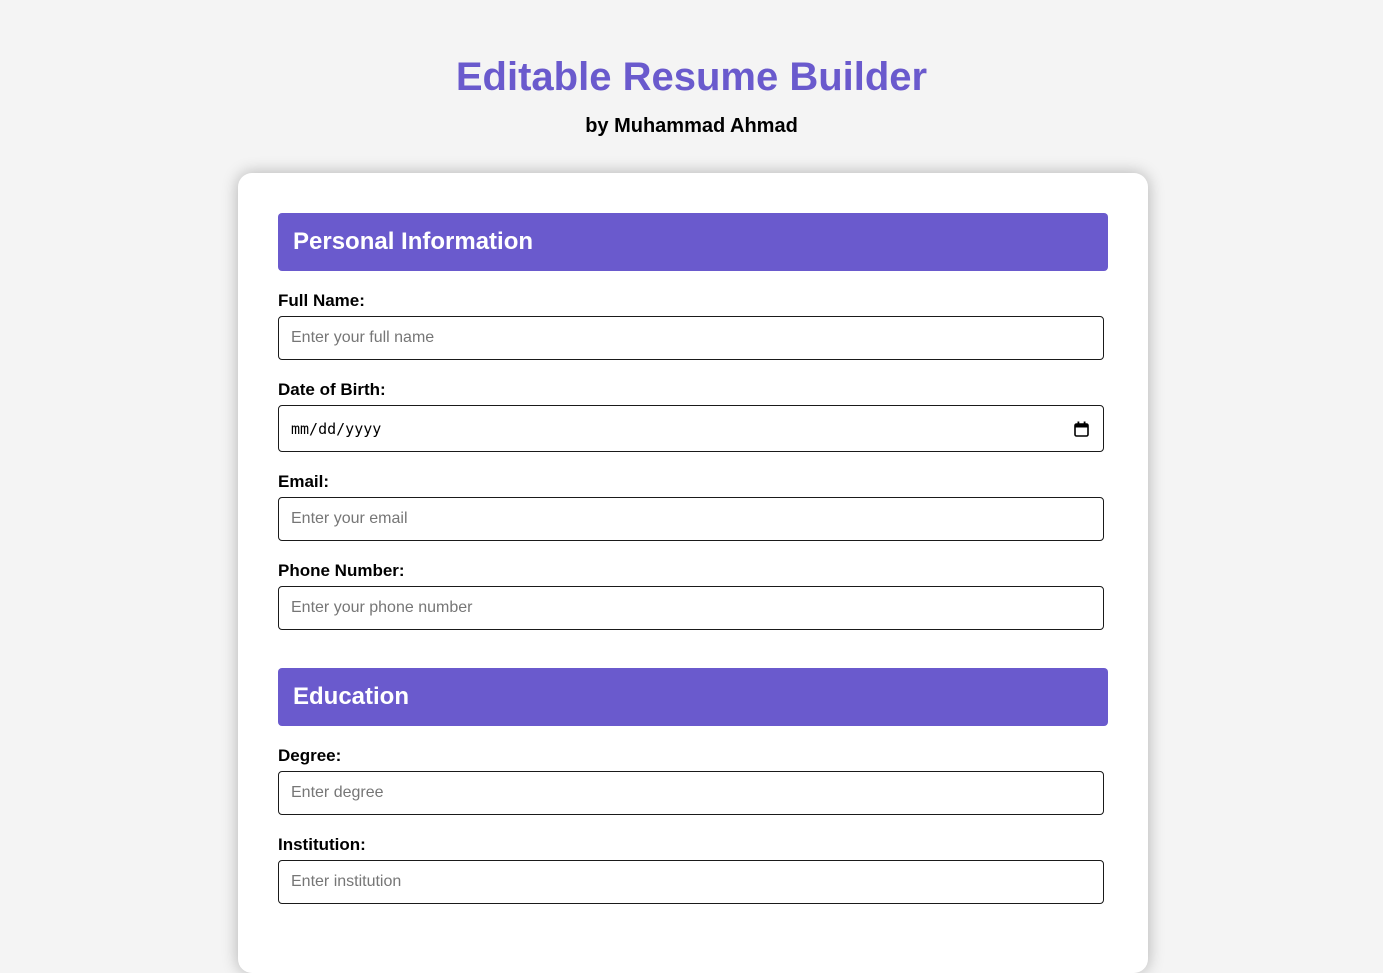 The image size is (1383, 973). Describe the element at coordinates (341, 570) in the screenshot. I see `phone-number-label: Phone Number:` at that location.